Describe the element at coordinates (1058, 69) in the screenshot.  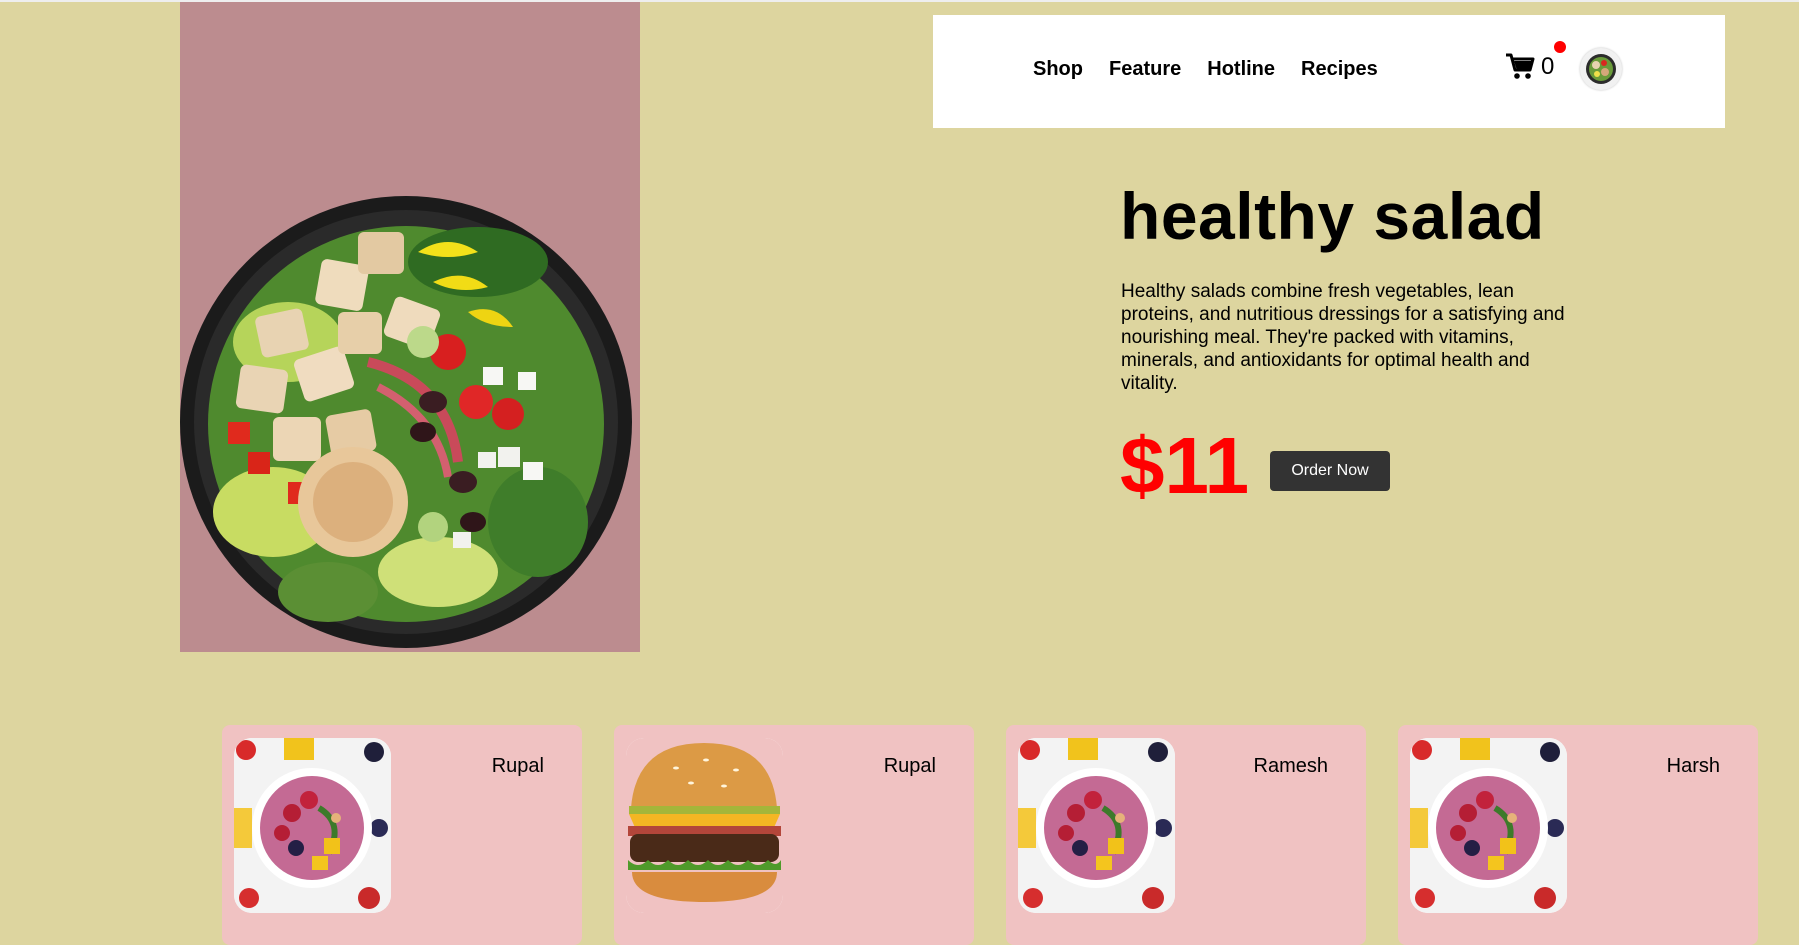
I see `nav-link-shop: Shop` at that location.